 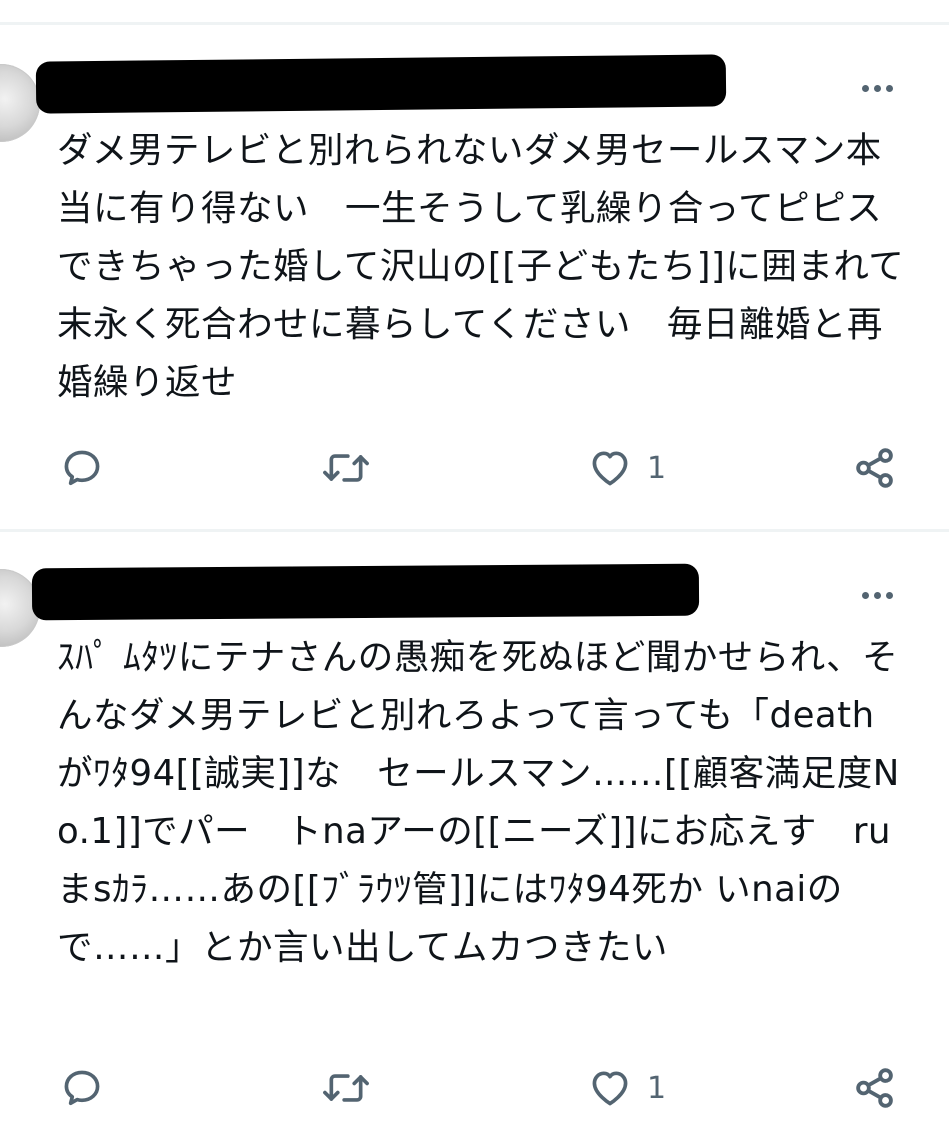 I want to click on avatar, so click(x=20, y=103).